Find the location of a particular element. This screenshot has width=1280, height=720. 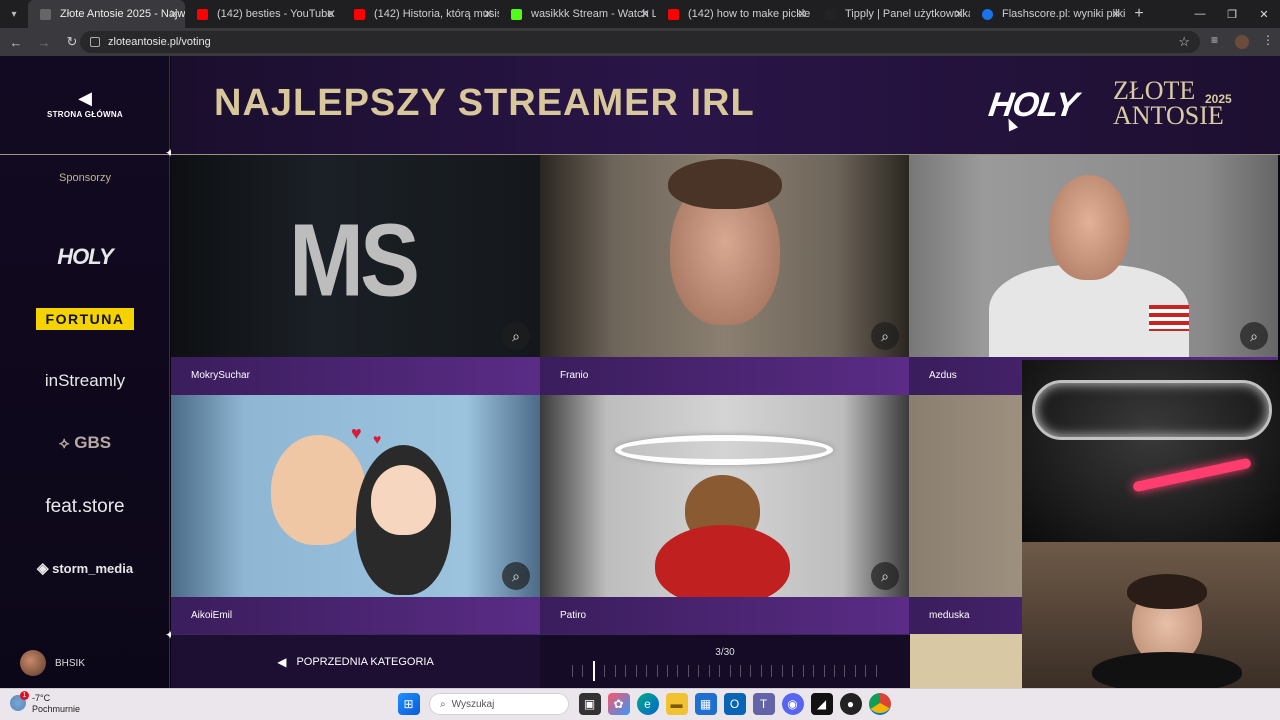

weather-description: Pochmurnie is located at coordinates (56, 709).